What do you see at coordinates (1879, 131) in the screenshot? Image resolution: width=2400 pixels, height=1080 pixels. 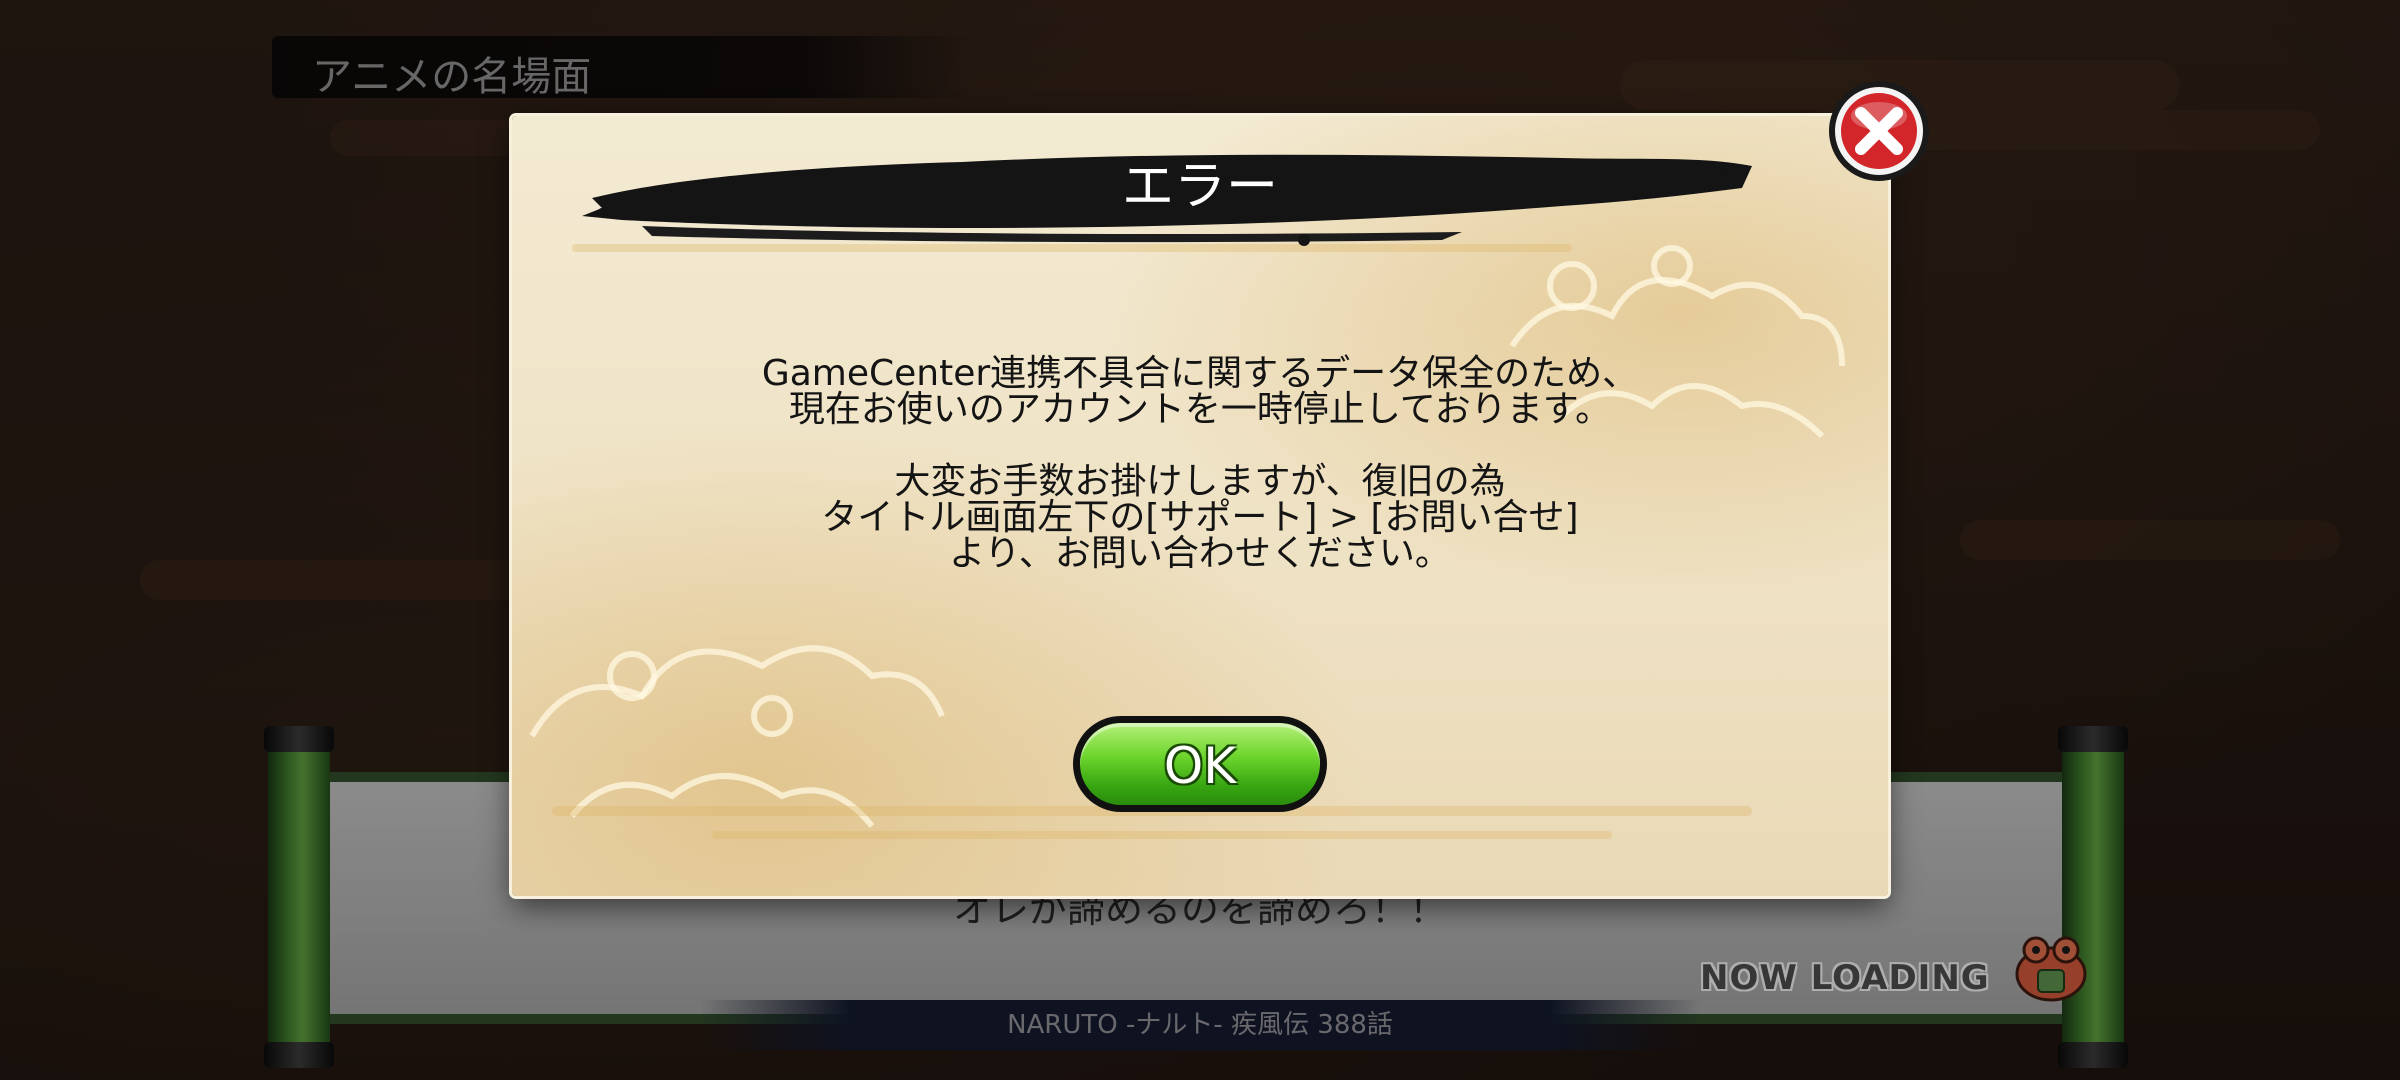 I see `close-icon` at bounding box center [1879, 131].